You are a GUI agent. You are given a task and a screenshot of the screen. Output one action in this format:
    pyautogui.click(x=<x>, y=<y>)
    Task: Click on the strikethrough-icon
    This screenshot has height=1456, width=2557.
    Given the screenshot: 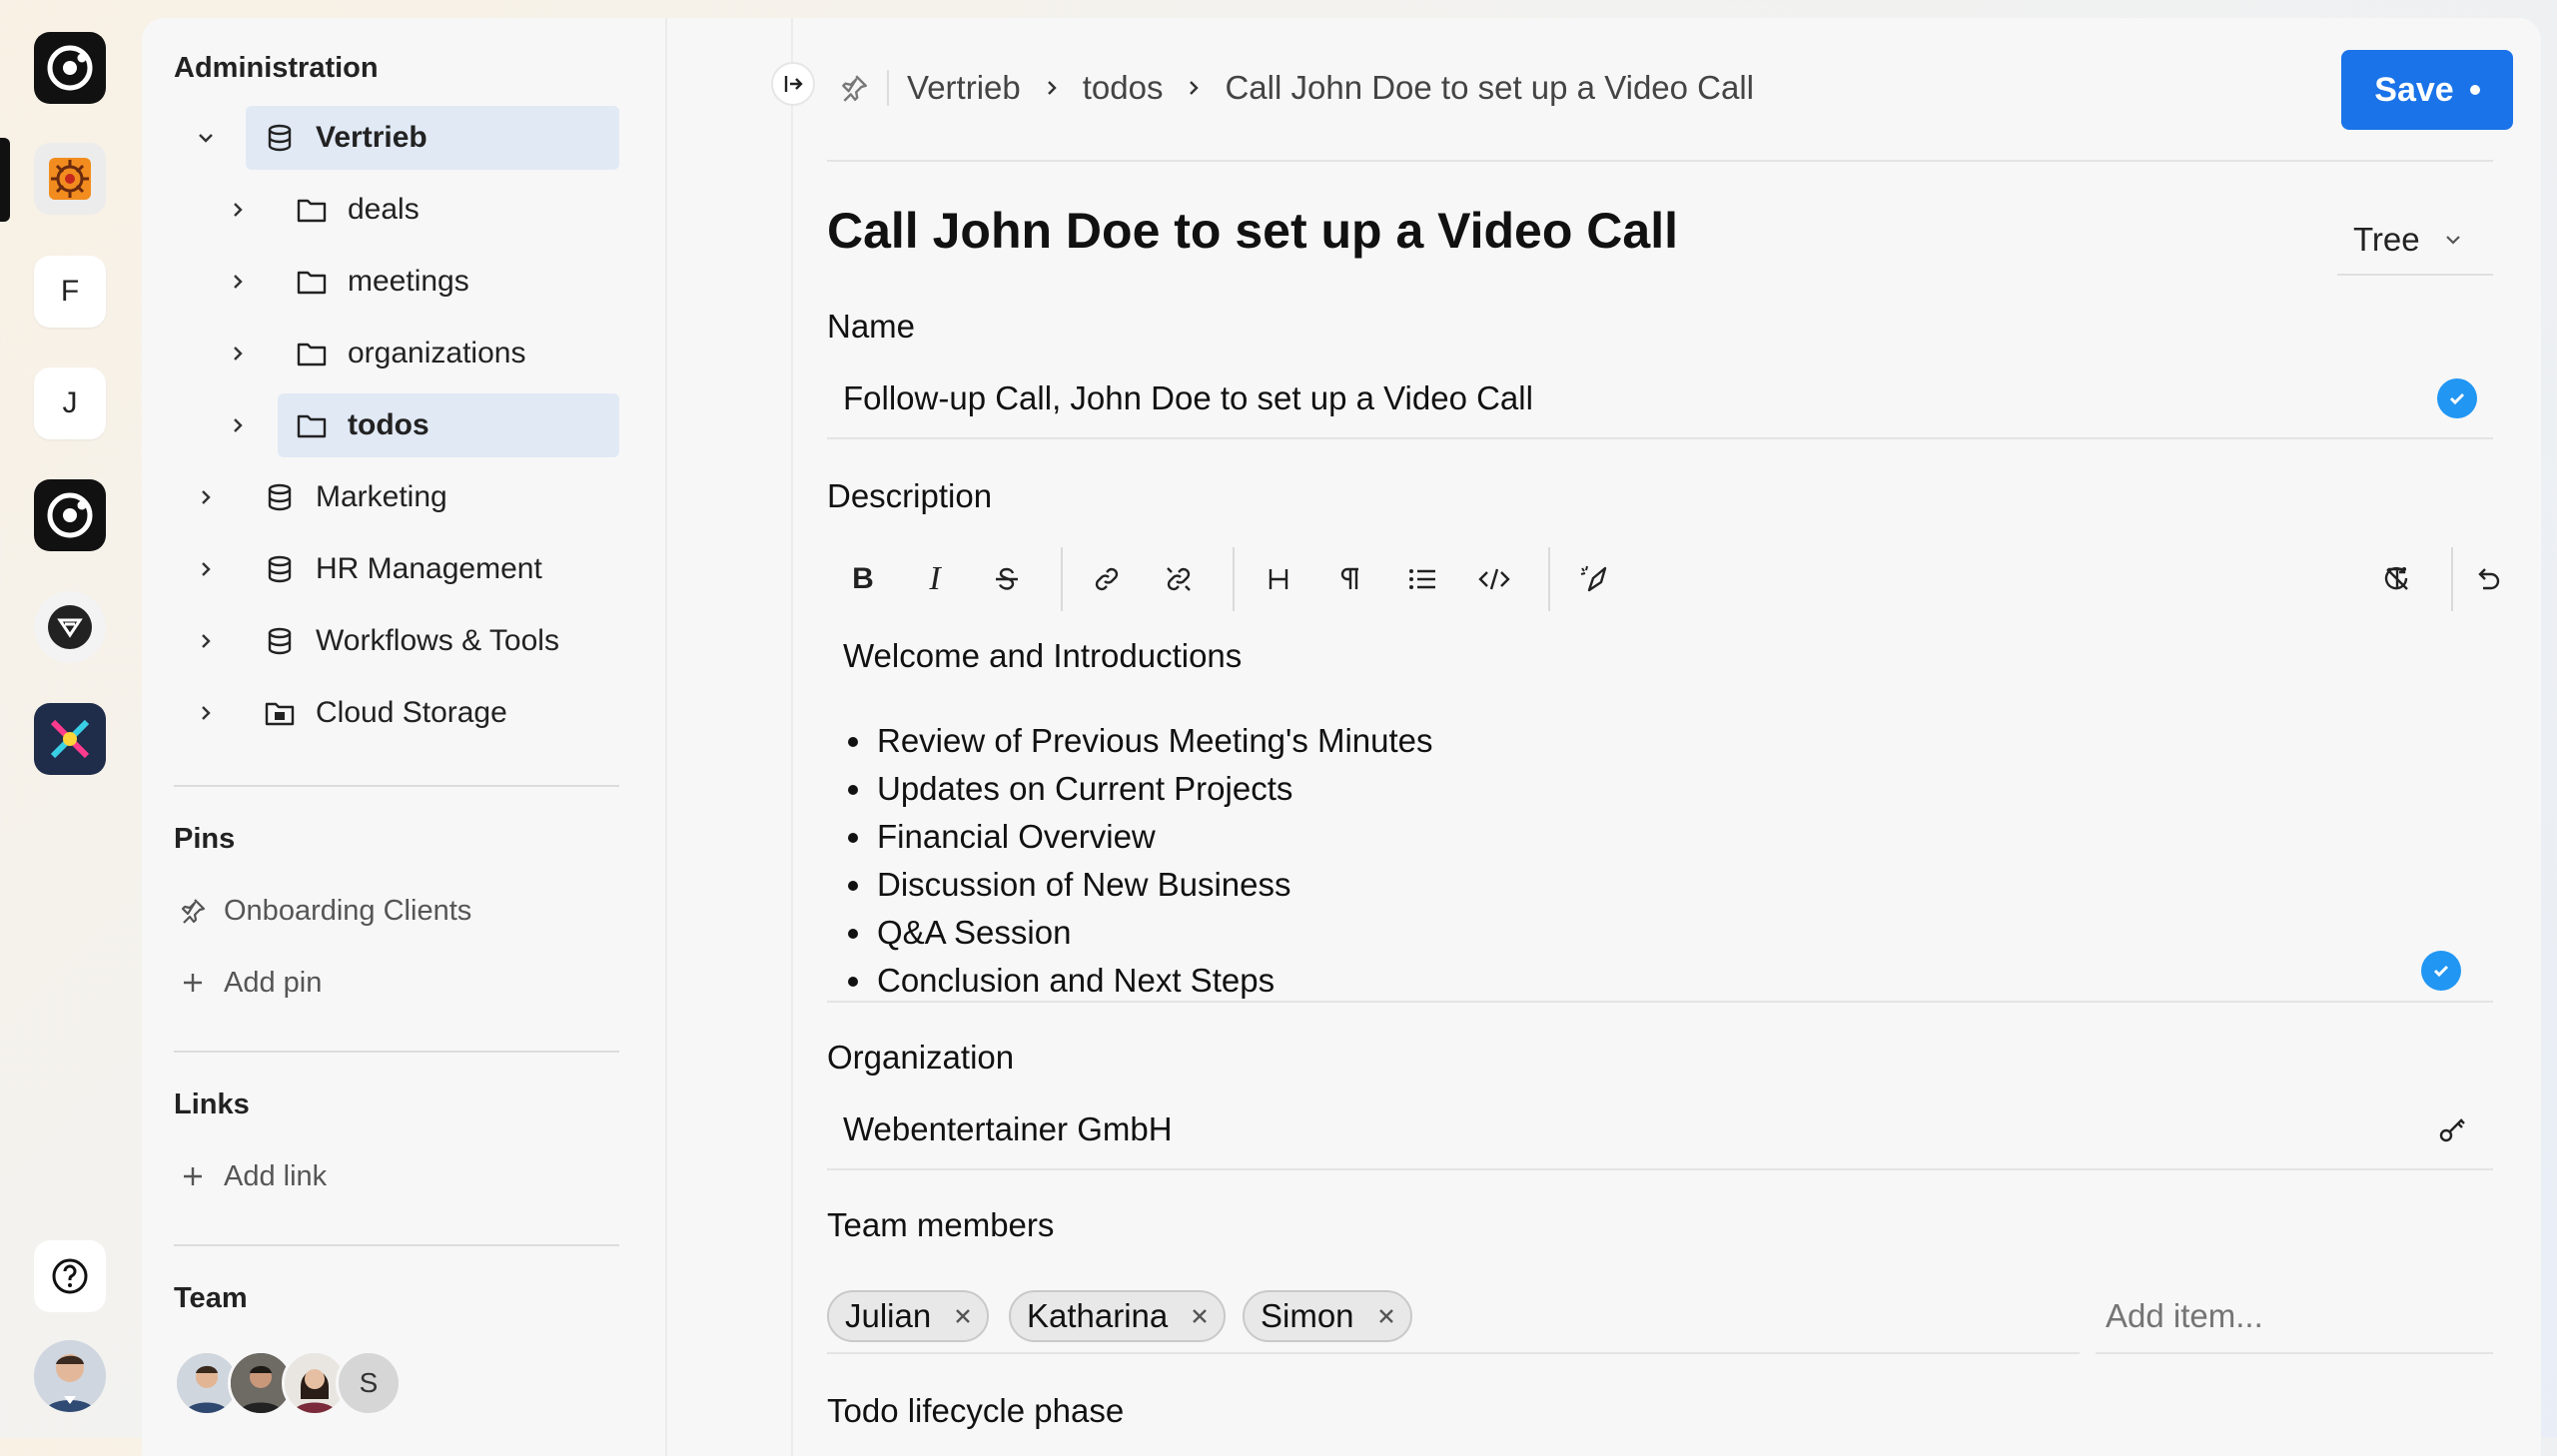 What is the action you would take?
    pyautogui.click(x=1007, y=579)
    